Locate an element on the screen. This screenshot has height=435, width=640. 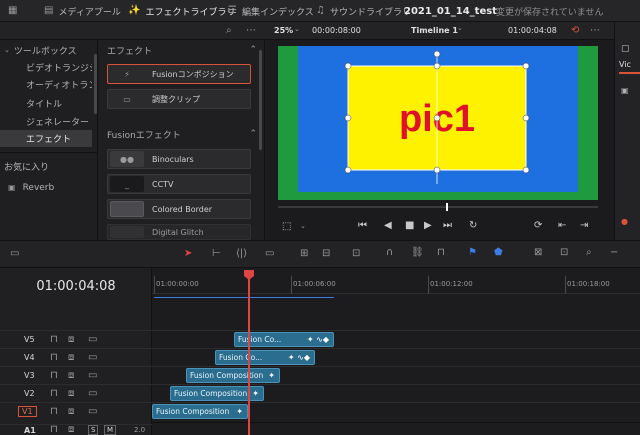
playhead-line is located at coordinates (249, 356).